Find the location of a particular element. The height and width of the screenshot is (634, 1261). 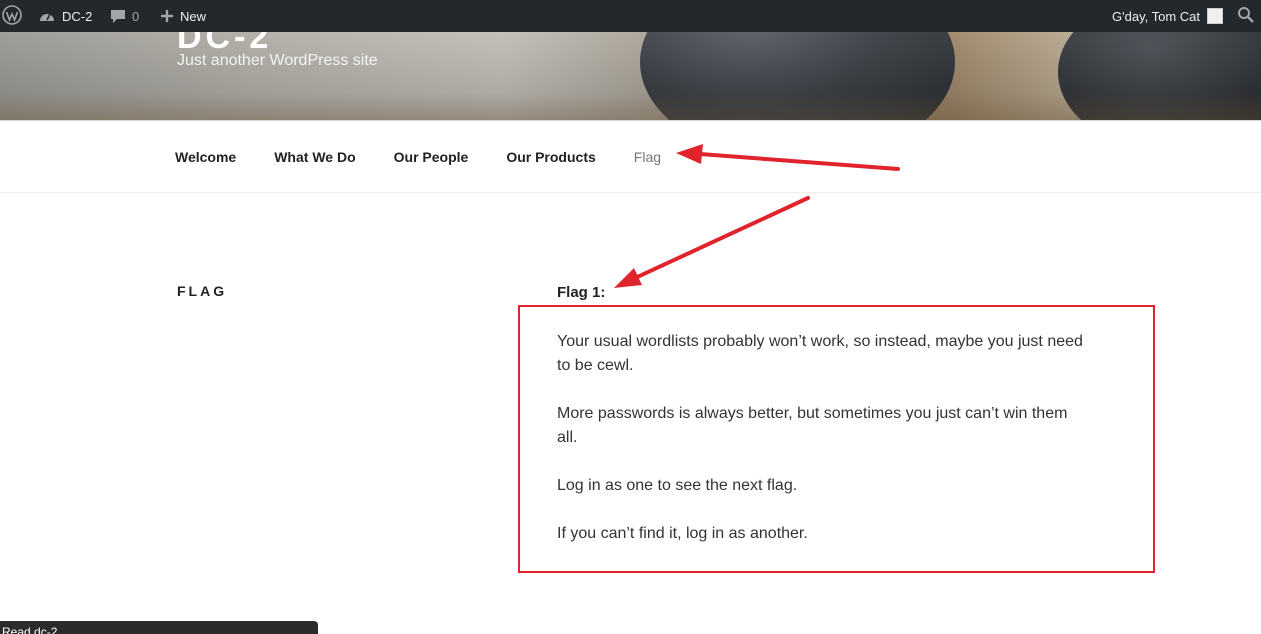

wordpress-menu is located at coordinates (12, 16).